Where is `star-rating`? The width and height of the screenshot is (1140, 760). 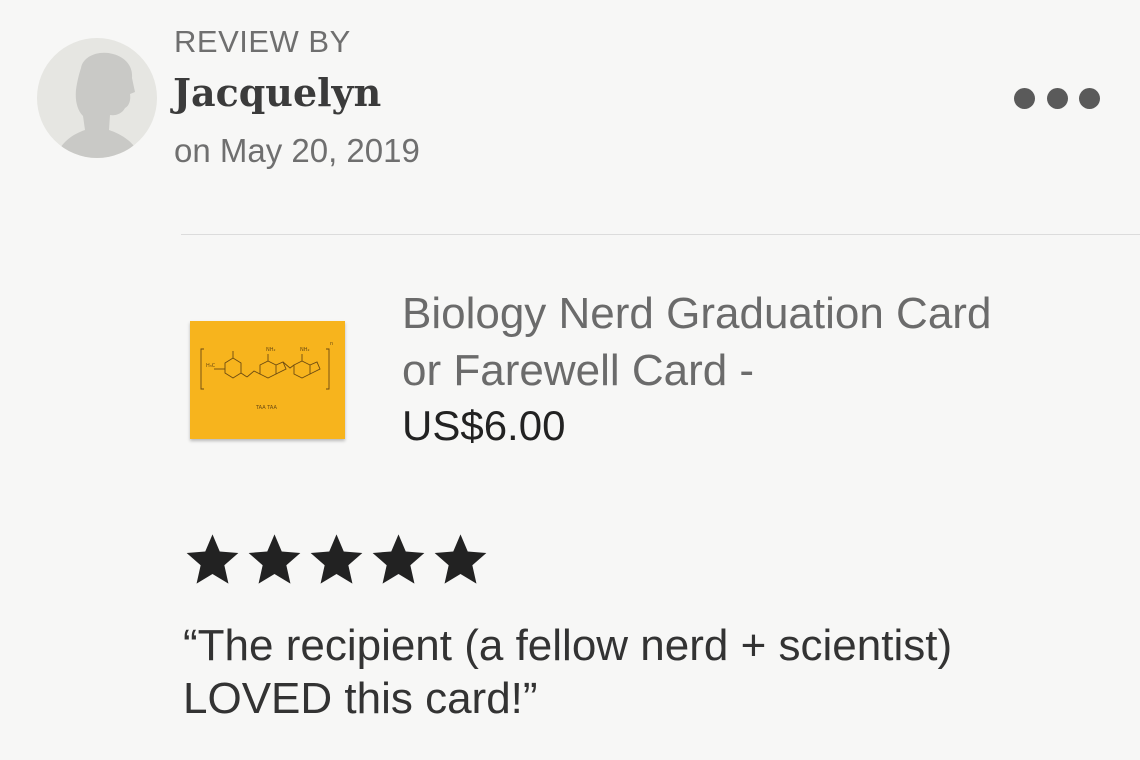
star-rating is located at coordinates (336, 559).